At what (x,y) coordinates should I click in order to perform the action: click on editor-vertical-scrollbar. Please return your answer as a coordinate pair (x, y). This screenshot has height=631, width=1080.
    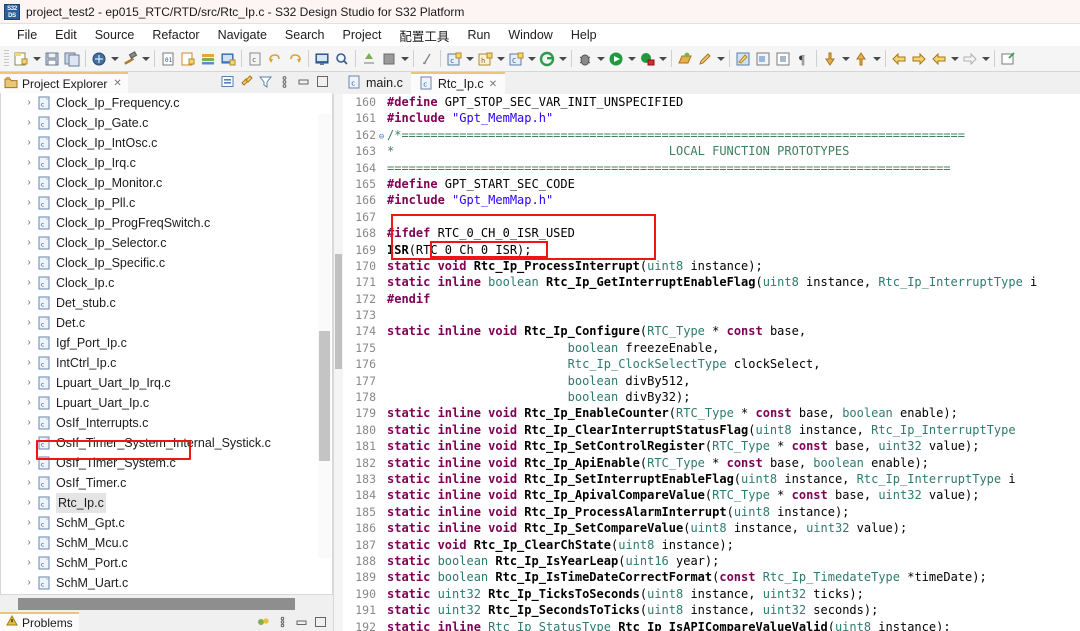
    Looking at the image, I should click on (338, 362).